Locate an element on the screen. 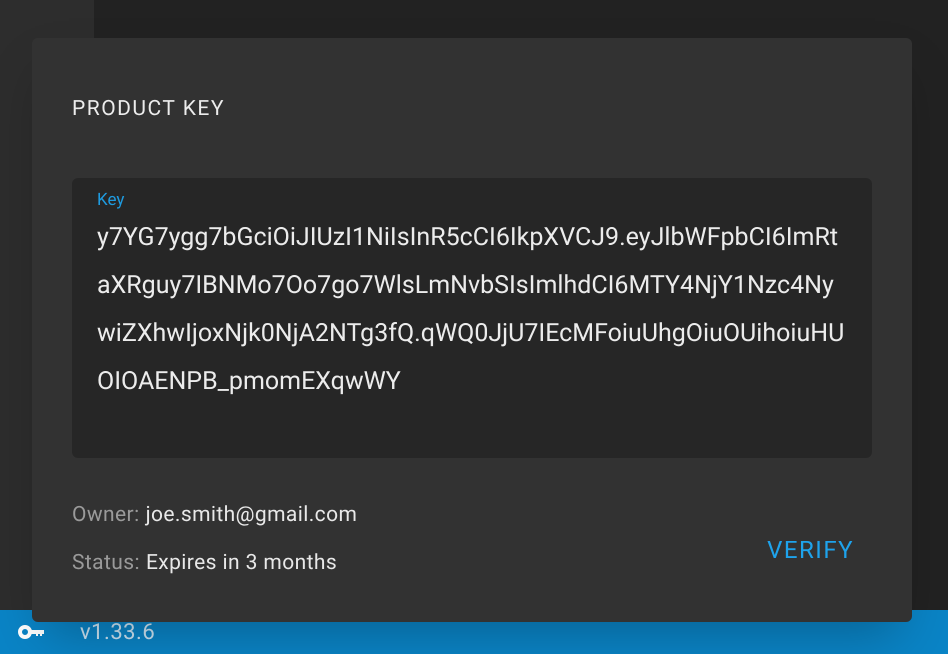  key-icon is located at coordinates (32, 632).